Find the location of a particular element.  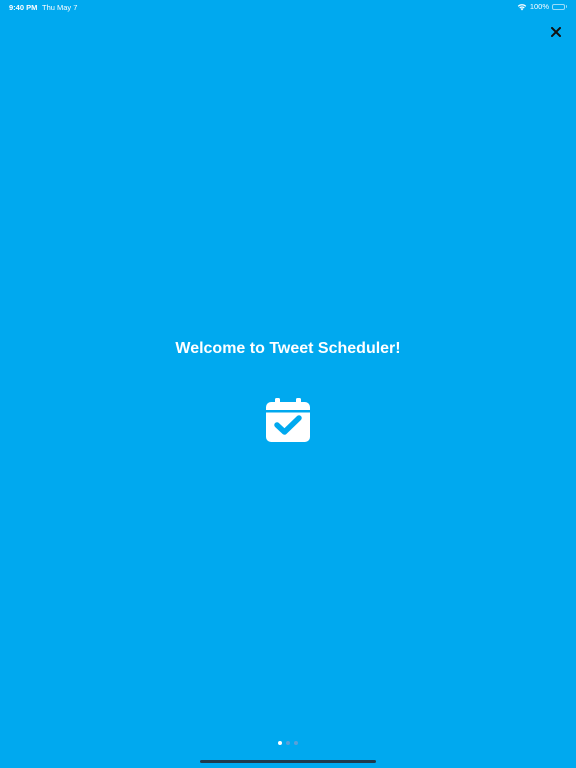

close-button is located at coordinates (556, 32).